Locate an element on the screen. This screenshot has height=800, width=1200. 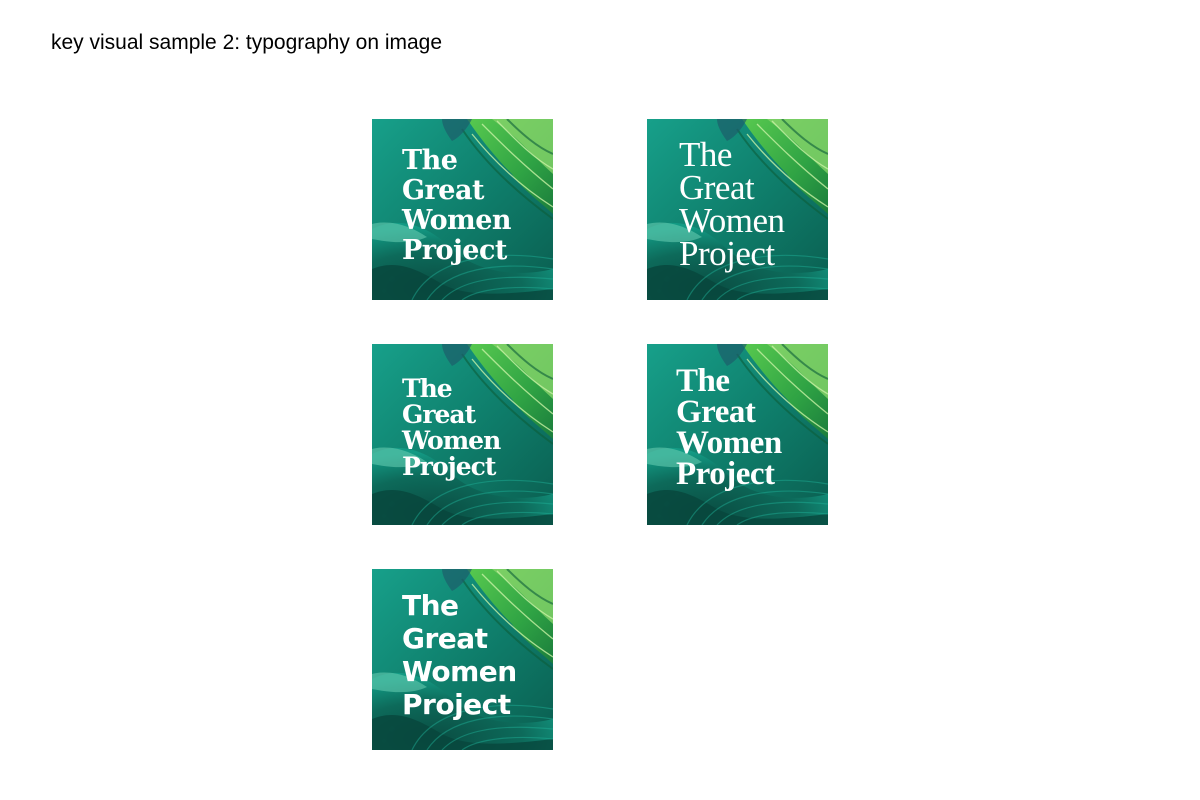
key-visual-tile-1: The Great Women Project is located at coordinates (462, 209).